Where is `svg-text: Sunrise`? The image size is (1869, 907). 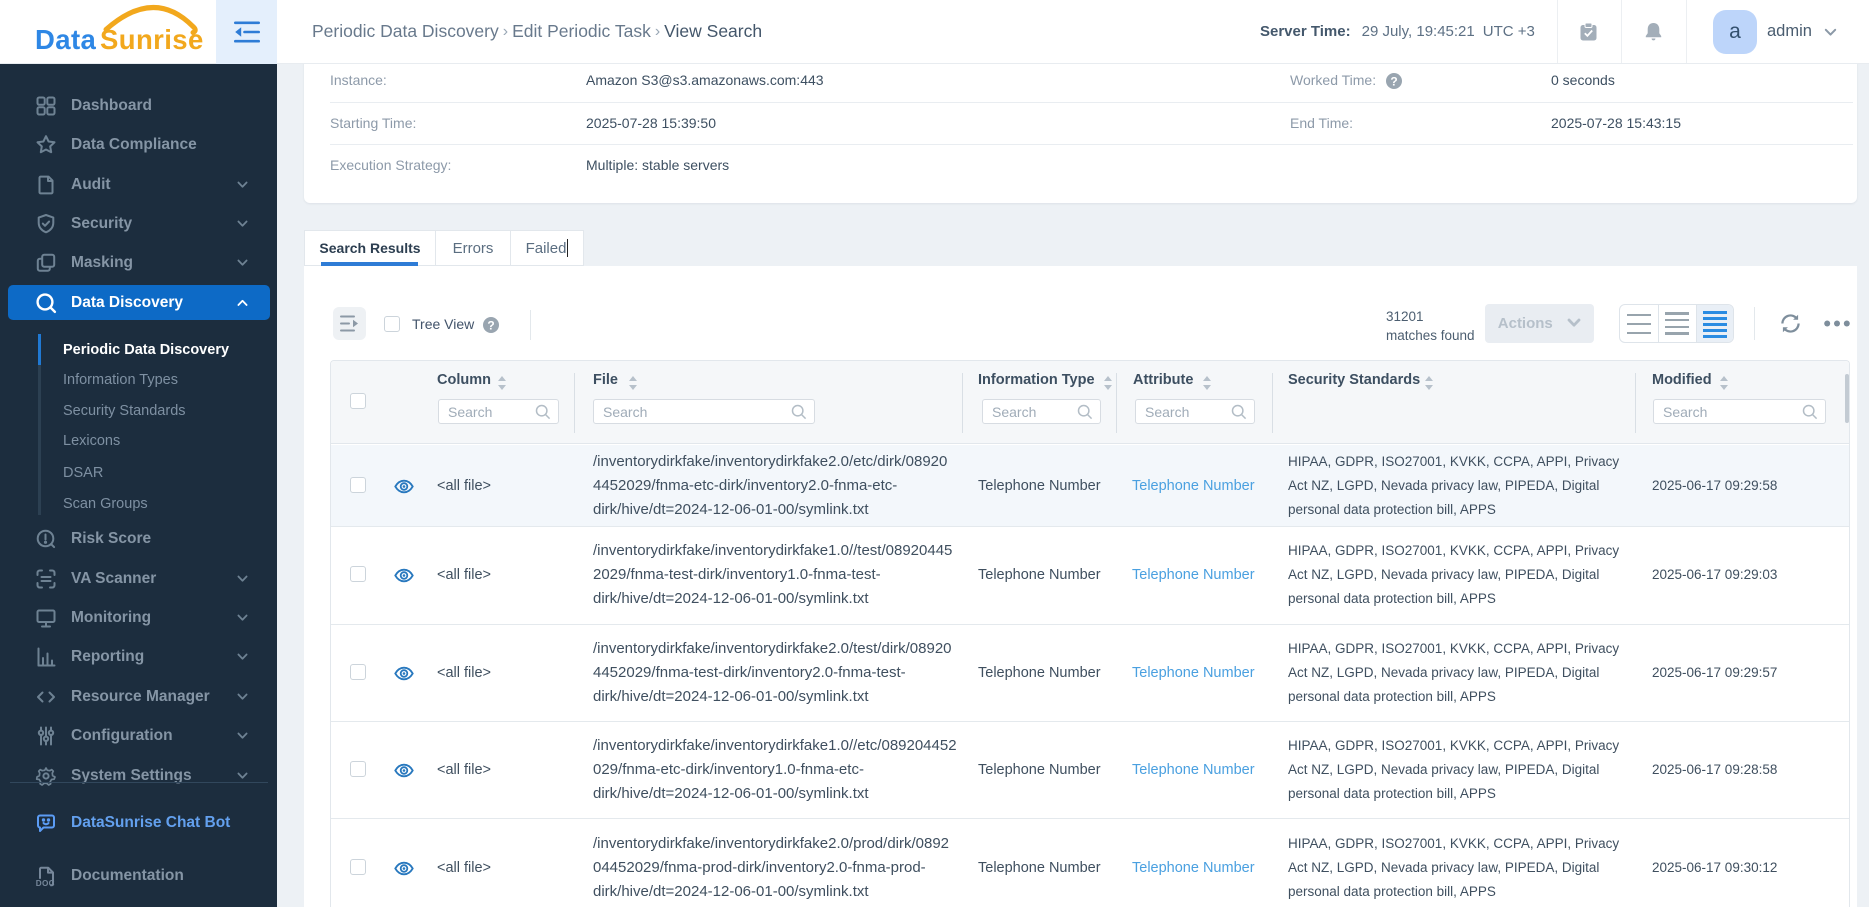
svg-text: Sunrise is located at coordinates (152, 39).